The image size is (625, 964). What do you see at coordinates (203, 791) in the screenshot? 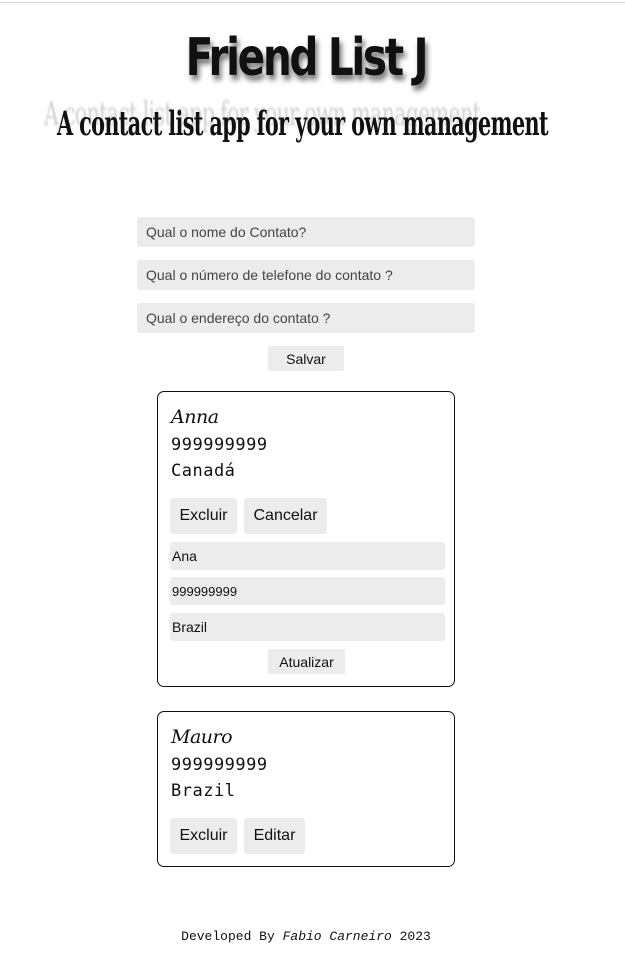
I see `contact-address: Brazil` at bounding box center [203, 791].